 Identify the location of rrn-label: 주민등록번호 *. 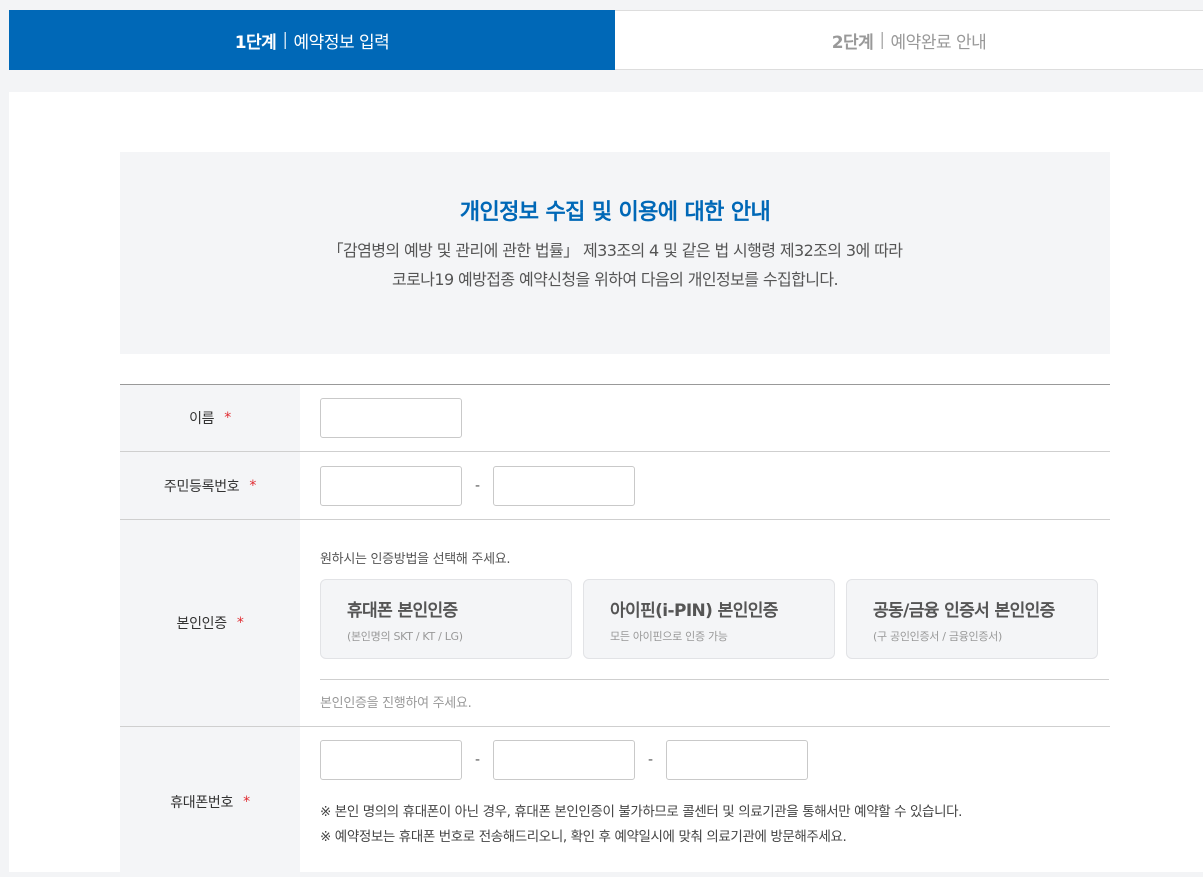
(210, 485).